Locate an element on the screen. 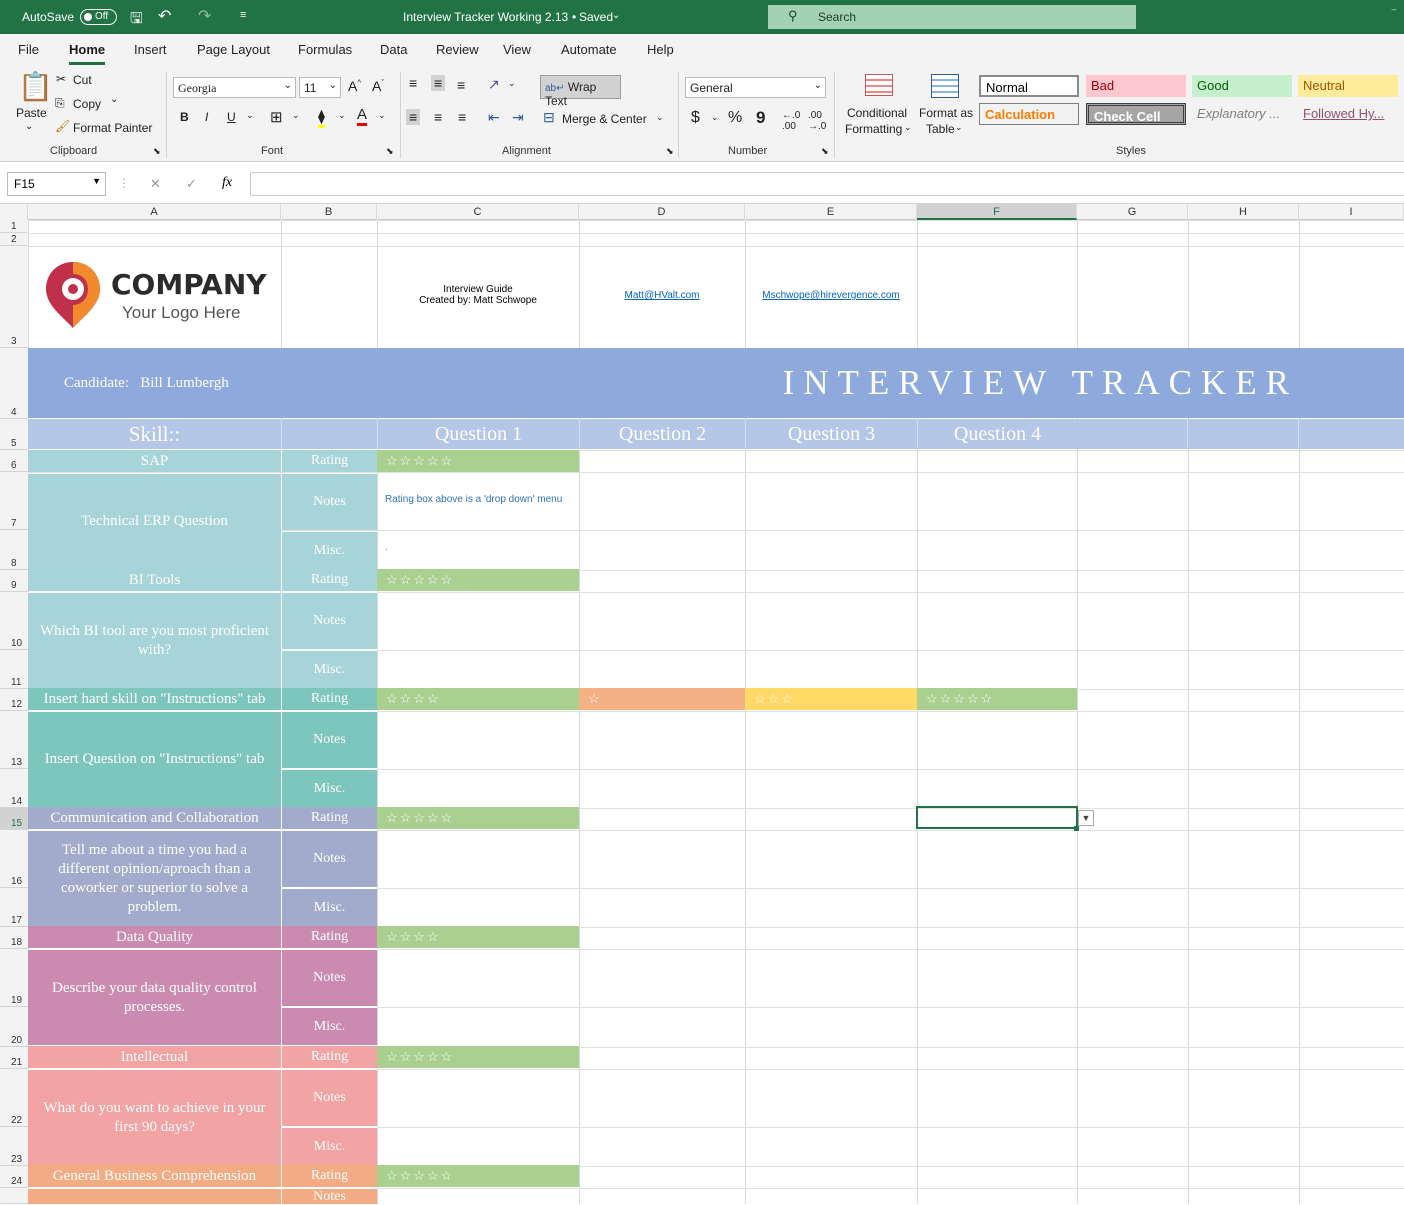 This screenshot has width=1404, height=1205. conditional-formatting-button: Conditional is located at coordinates (877, 113).